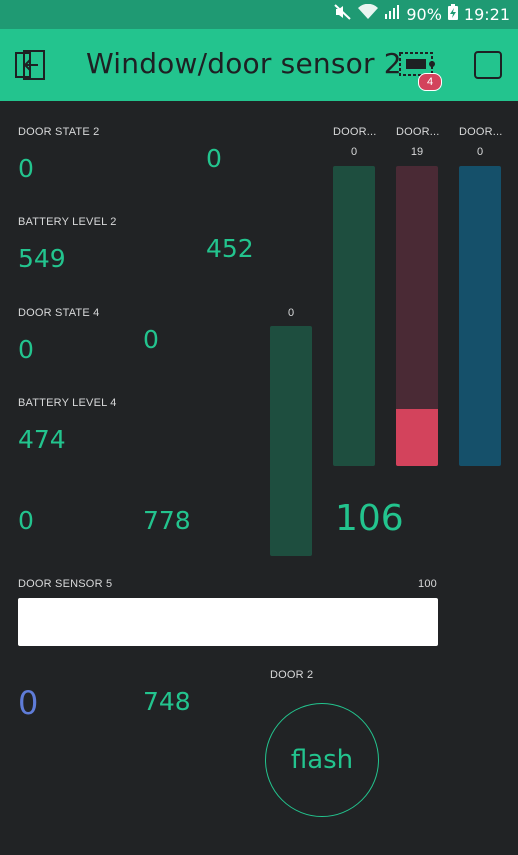 This screenshot has height=855, width=518. I want to click on big-value-display: 106, so click(369, 518).